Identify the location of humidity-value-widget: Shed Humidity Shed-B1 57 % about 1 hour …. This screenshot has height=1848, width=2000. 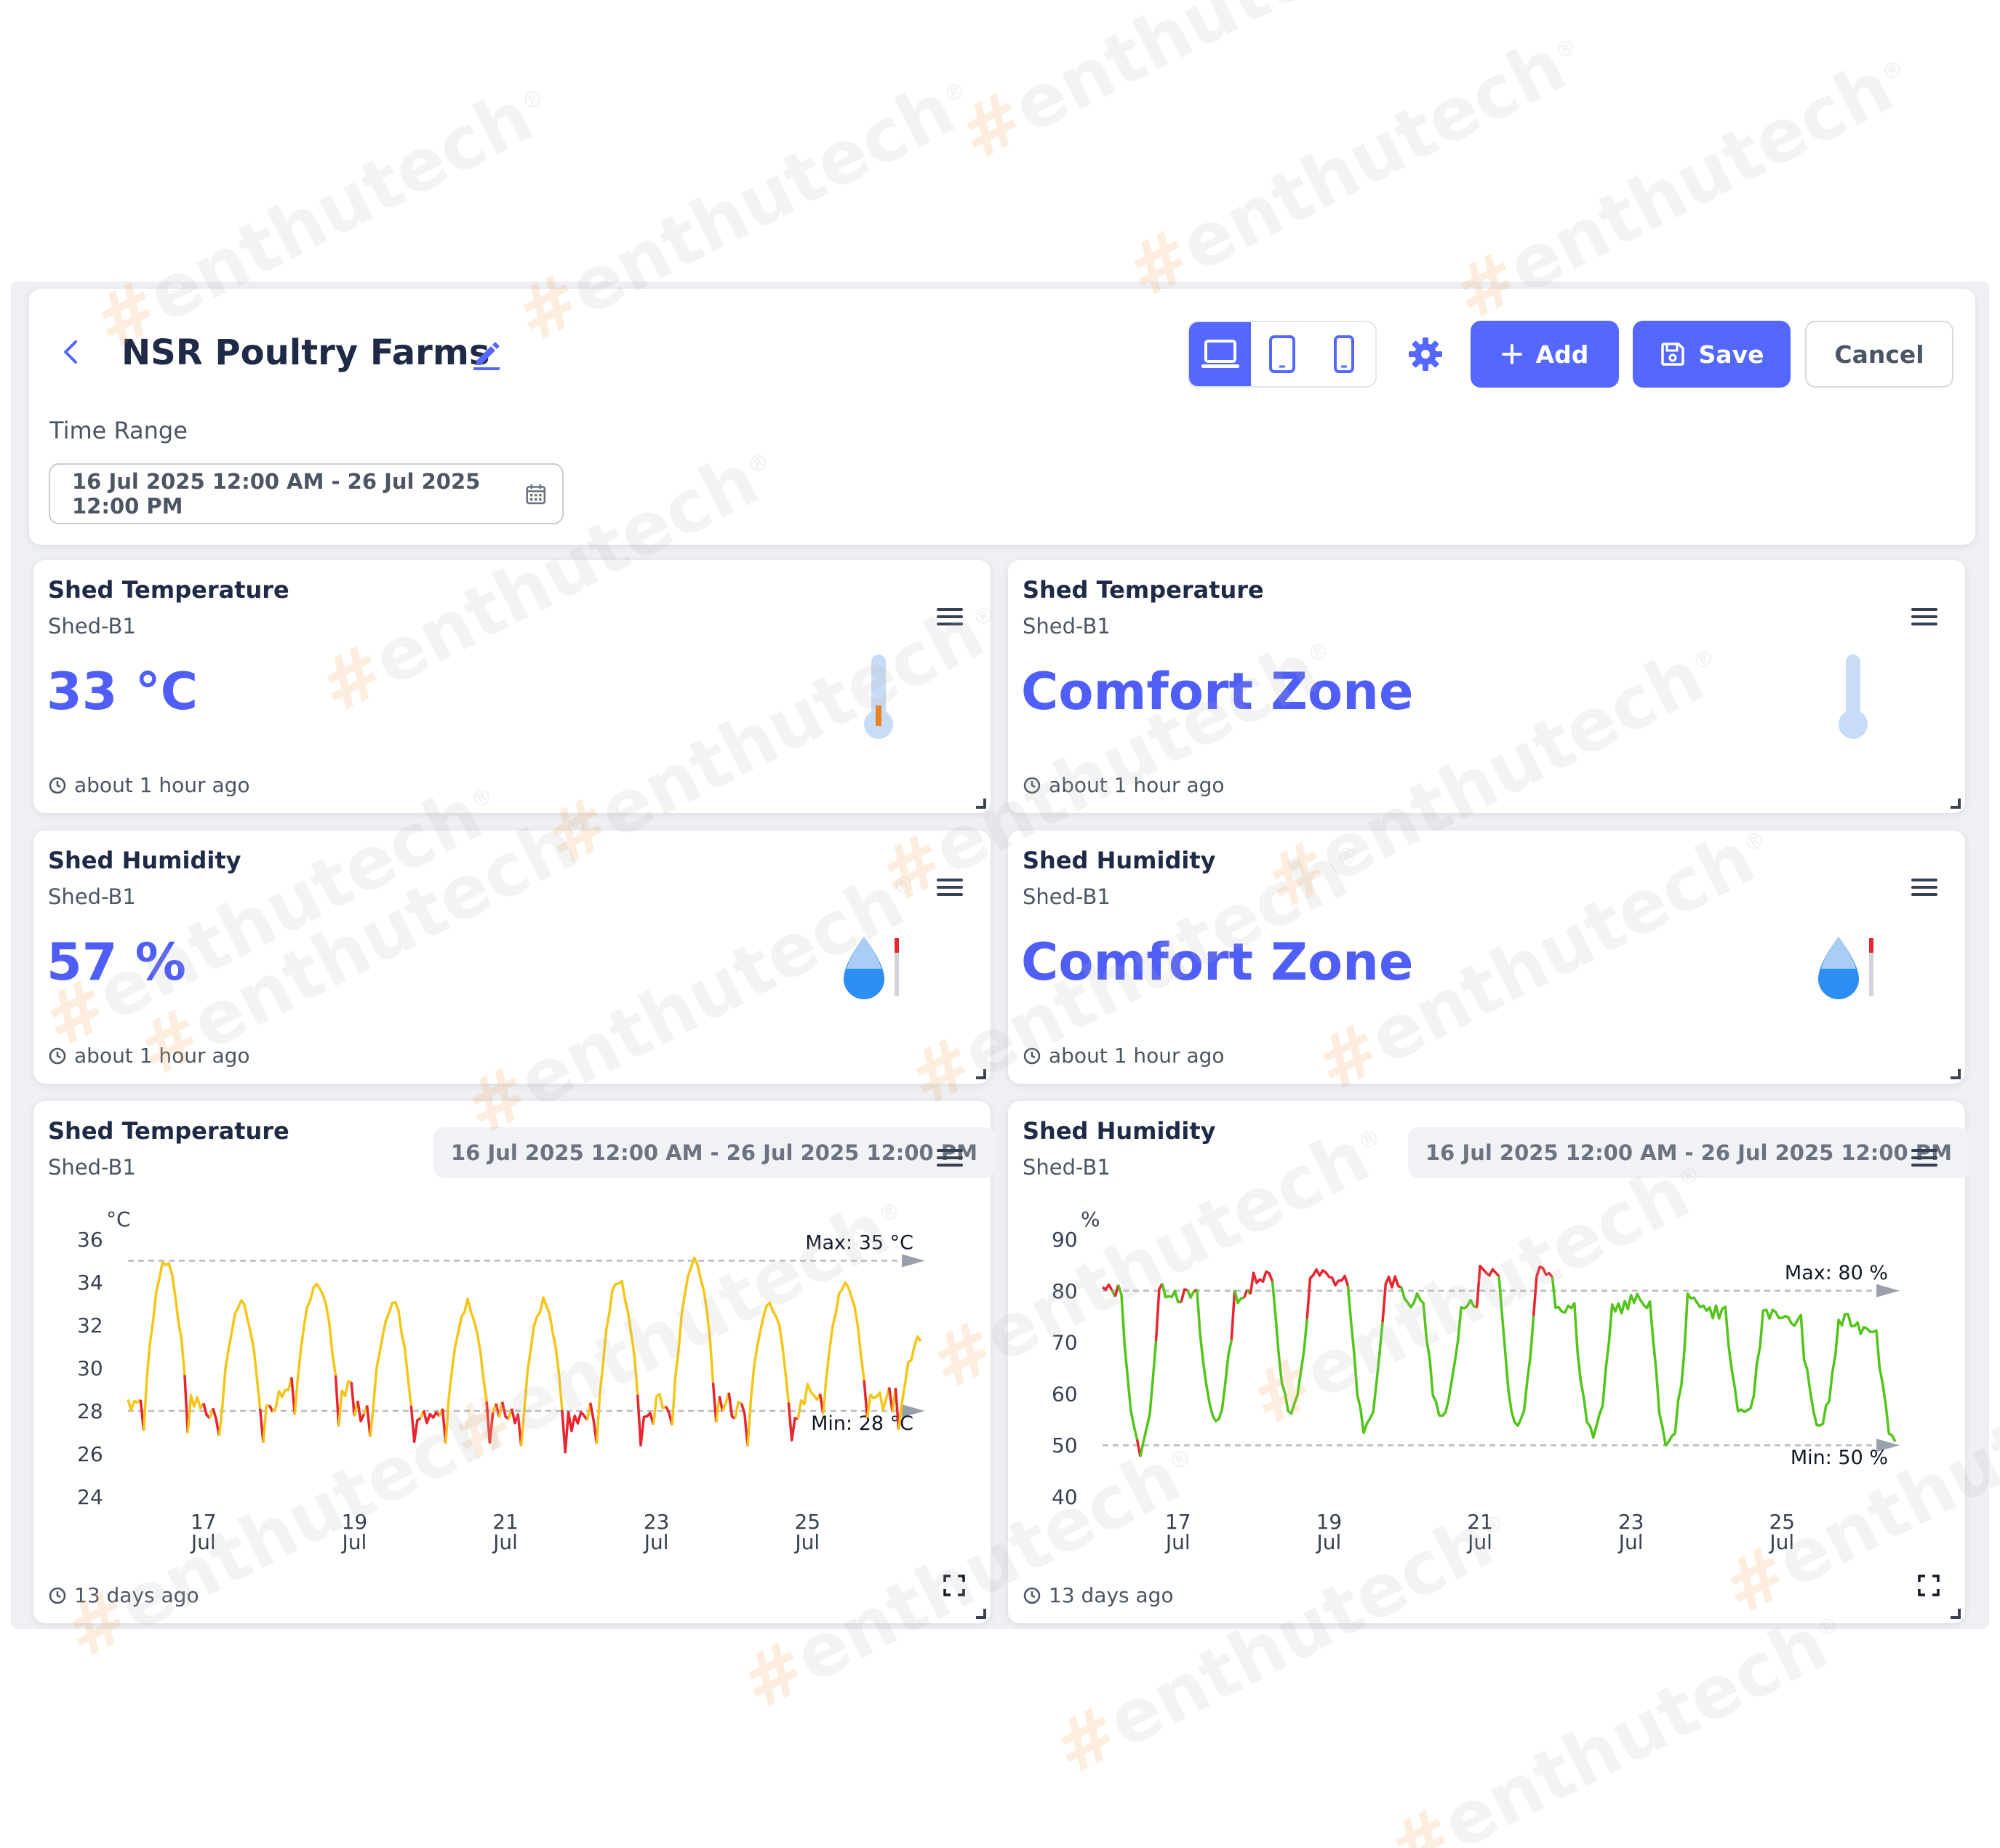
(512, 957).